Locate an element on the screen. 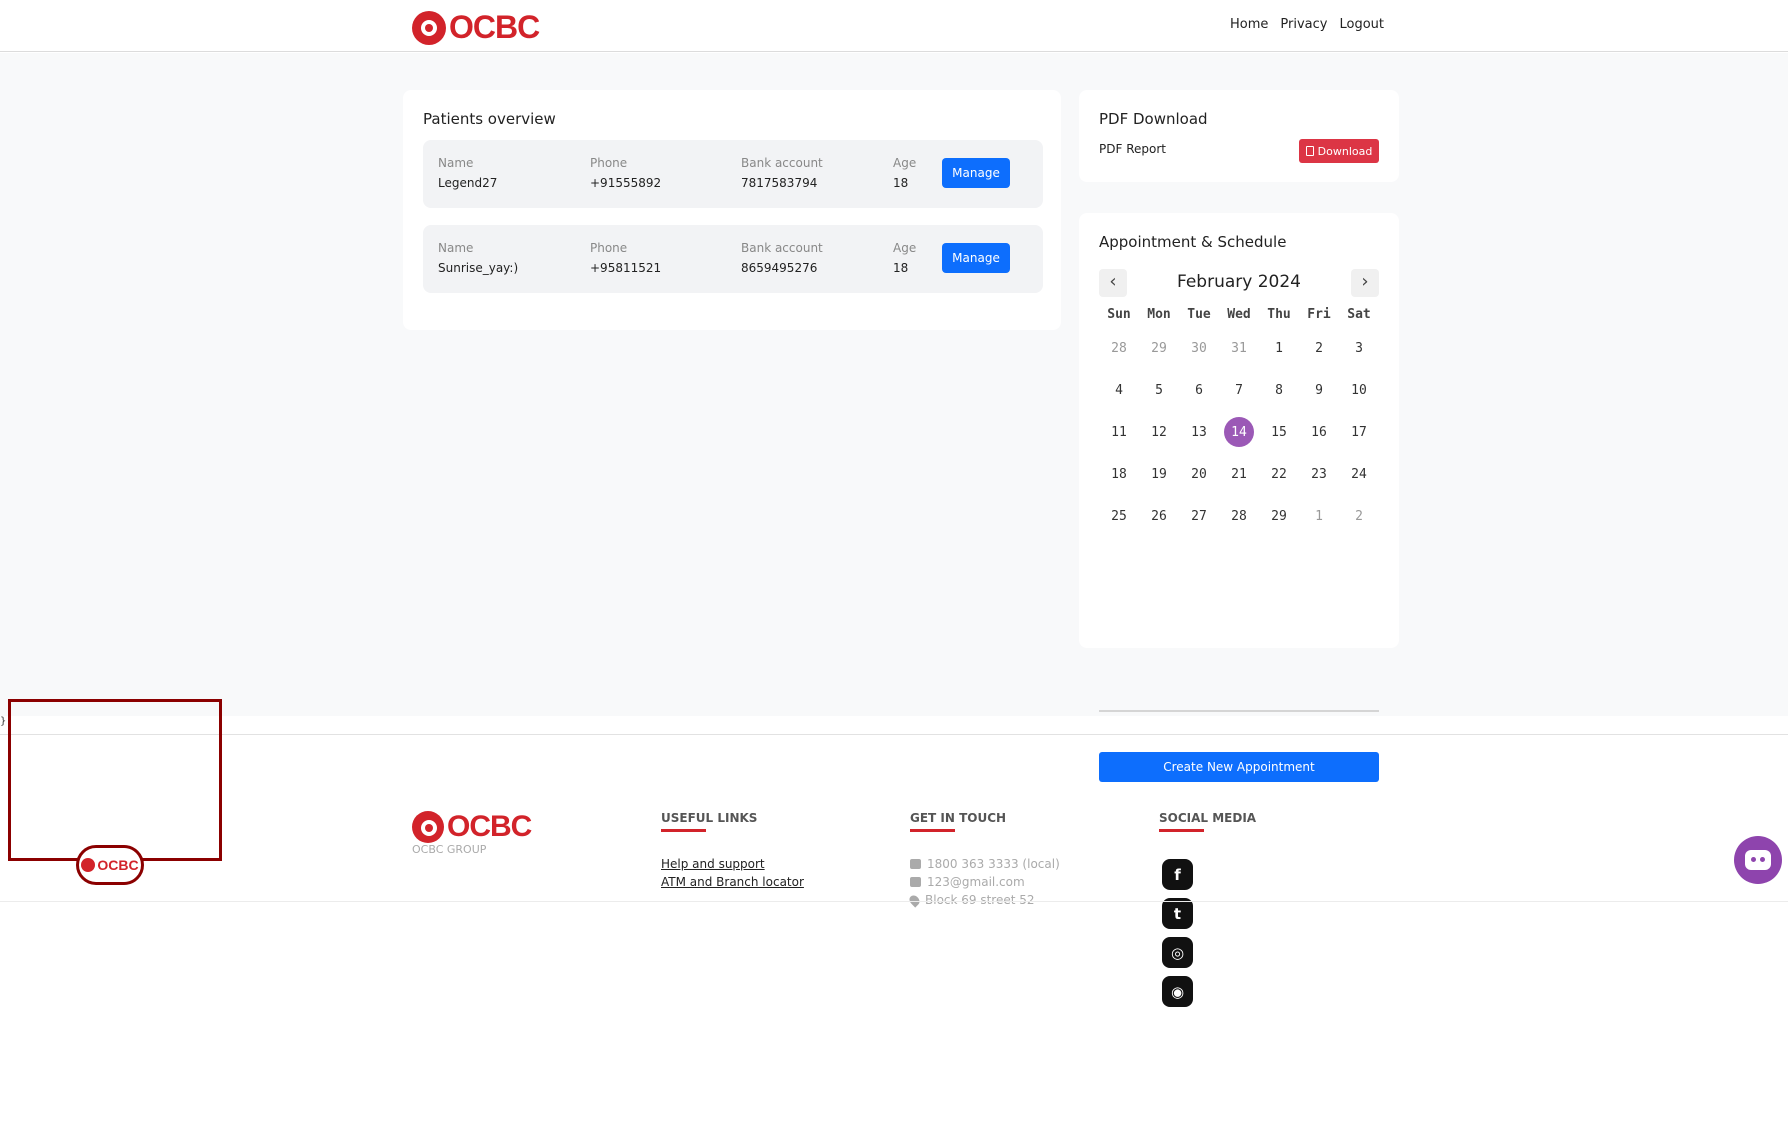 This screenshot has width=1788, height=1145. calendar-day-number: 12 is located at coordinates (1159, 432).